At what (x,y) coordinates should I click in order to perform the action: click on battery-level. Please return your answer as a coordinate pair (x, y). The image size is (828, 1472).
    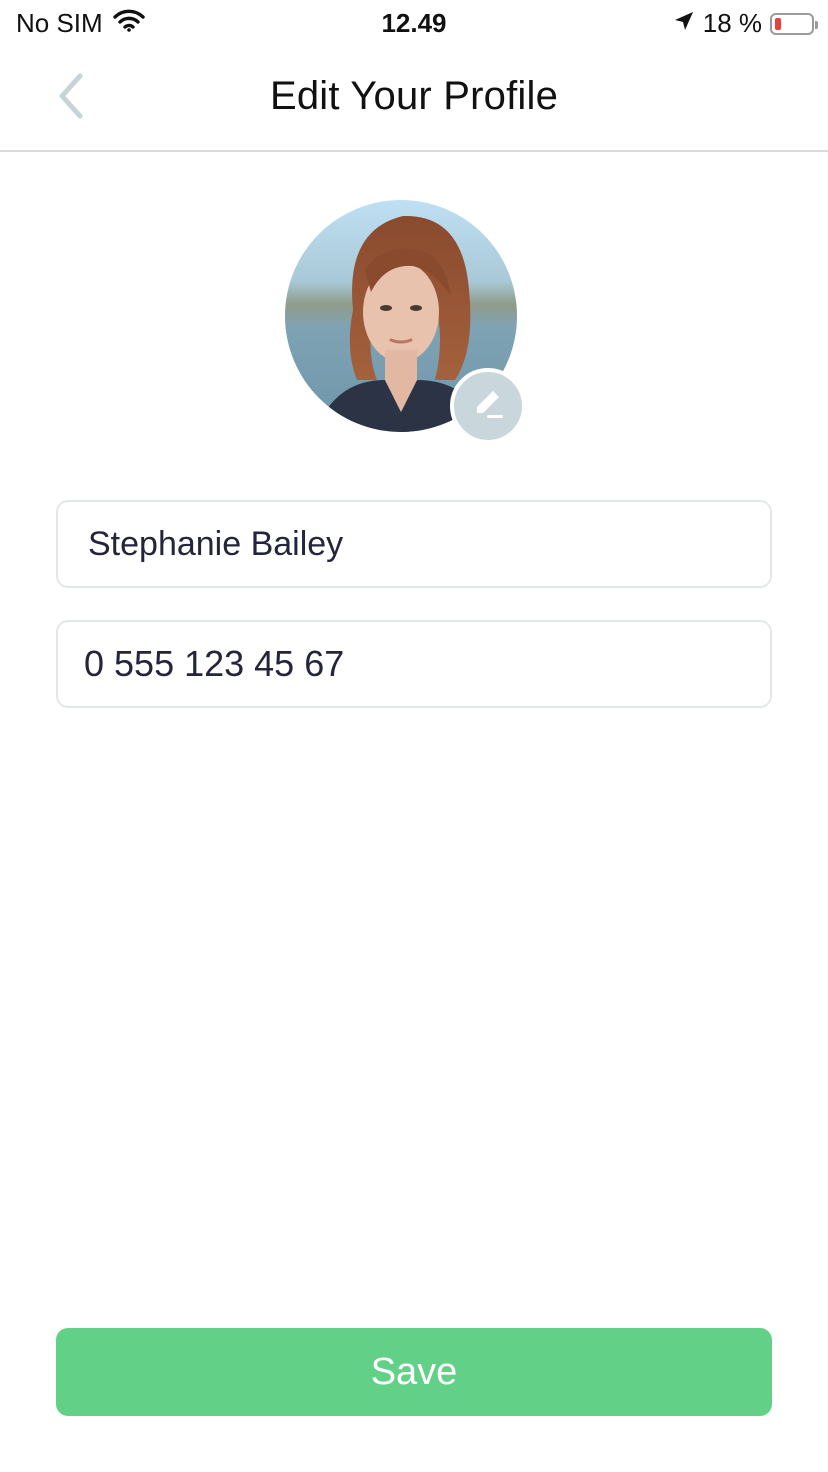
    Looking at the image, I should click on (778, 23).